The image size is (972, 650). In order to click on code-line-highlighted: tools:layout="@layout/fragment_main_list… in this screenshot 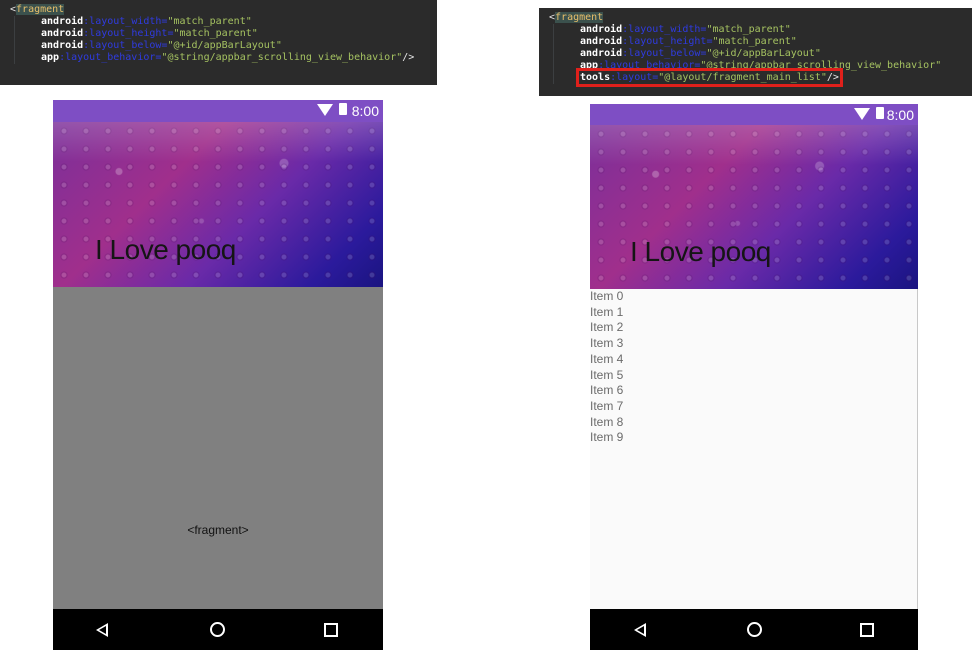, I will do `click(774, 77)`.